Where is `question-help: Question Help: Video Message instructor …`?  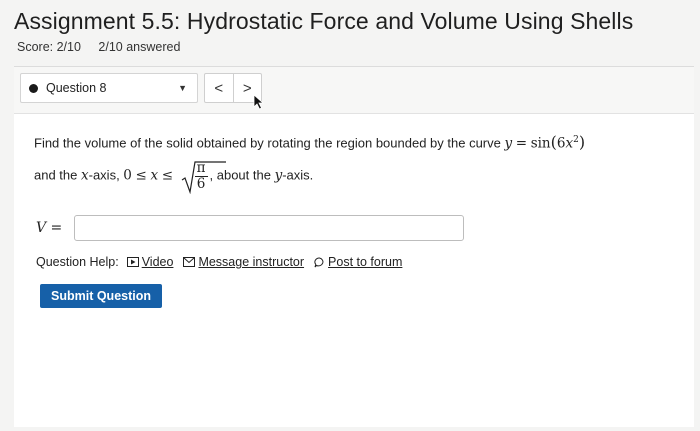 question-help: Question Help: Video Message instructor … is located at coordinates (224, 262).